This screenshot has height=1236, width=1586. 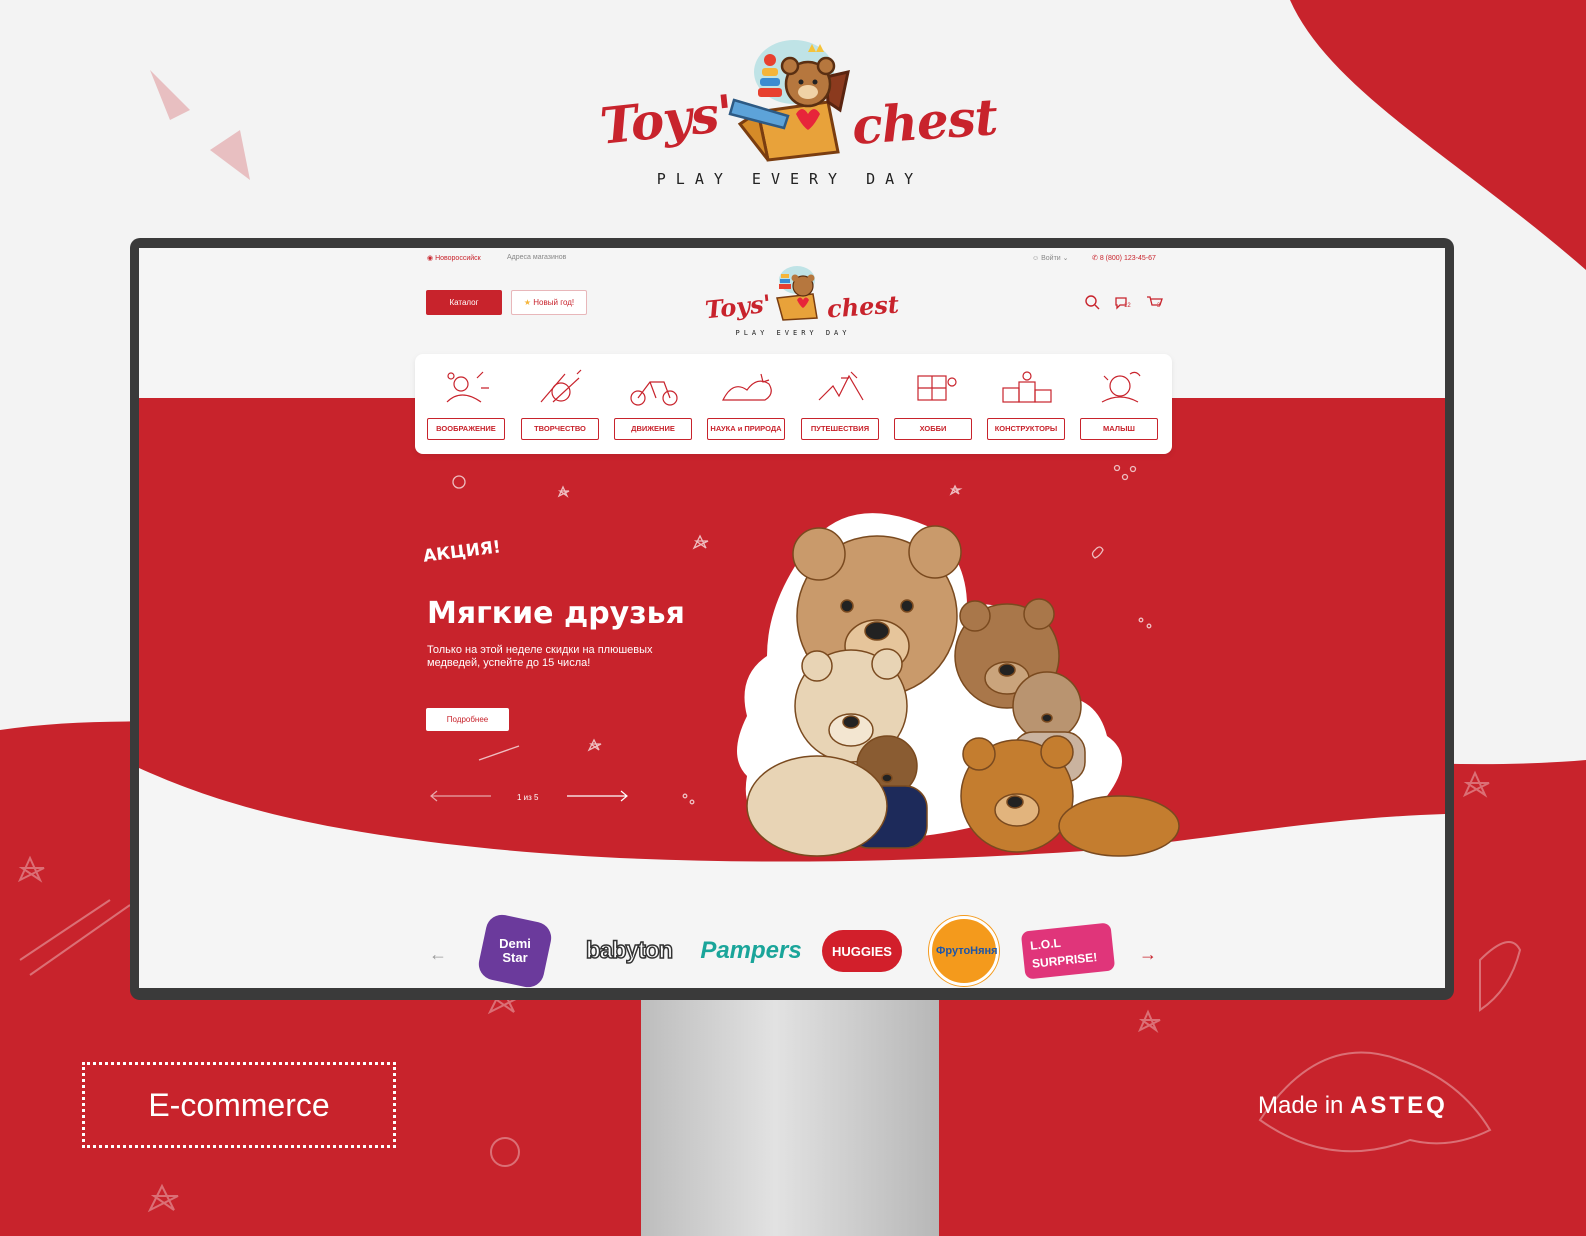 What do you see at coordinates (747, 408) in the screenshot?
I see `category-science: НАУКА и ПРИРОДА` at bounding box center [747, 408].